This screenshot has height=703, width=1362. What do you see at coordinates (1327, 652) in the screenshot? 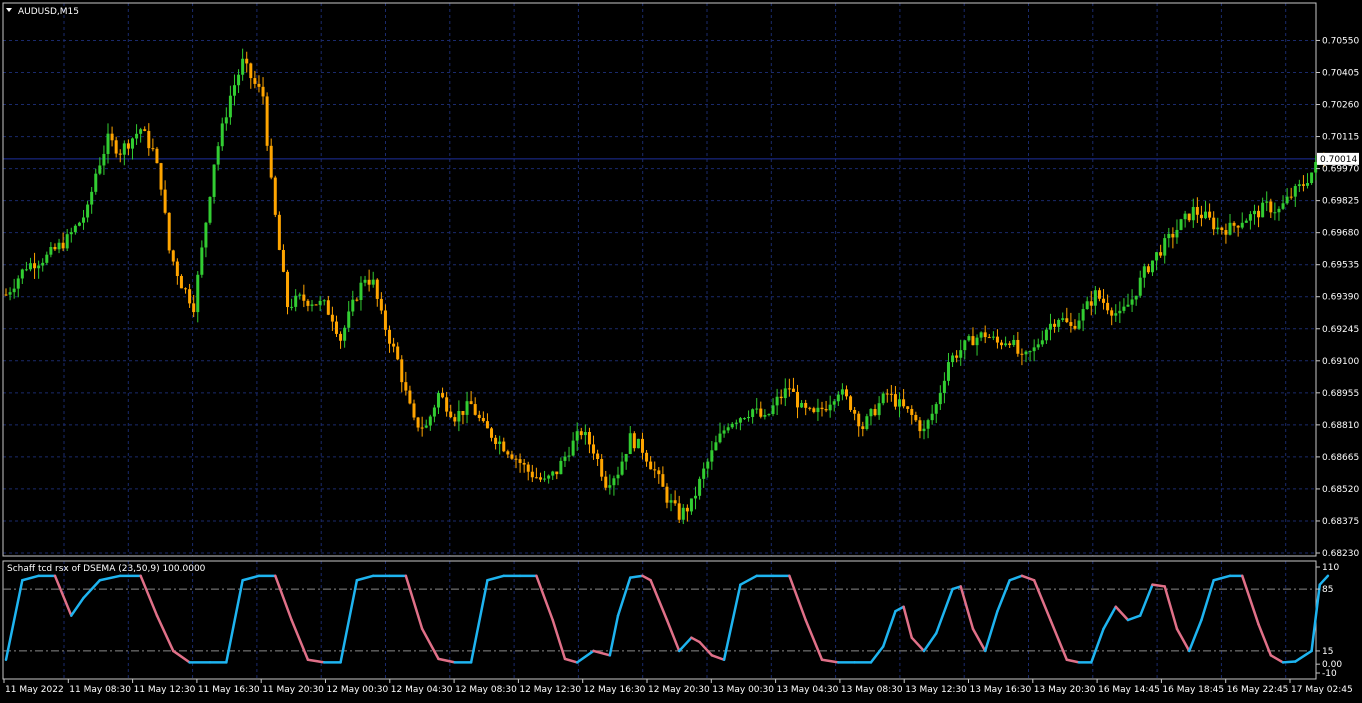
I see `indicator-tick-label: 15` at bounding box center [1327, 652].